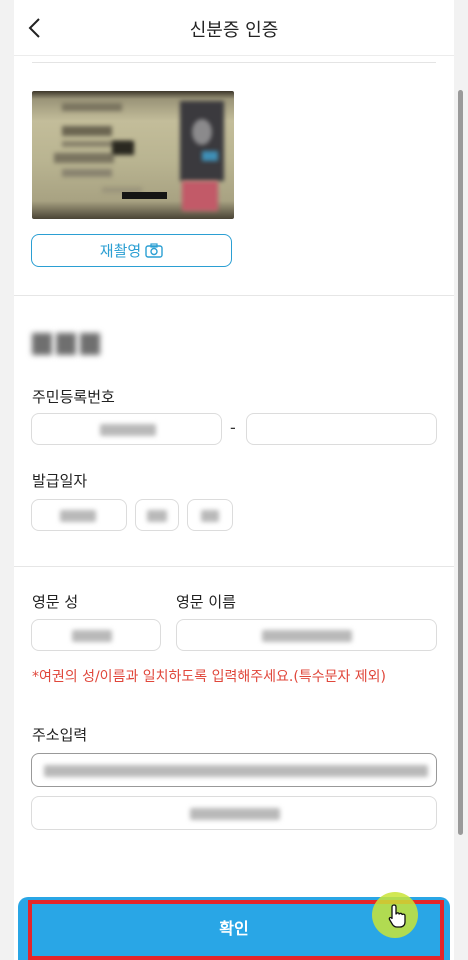  I want to click on english-last-name-input, so click(96, 635).